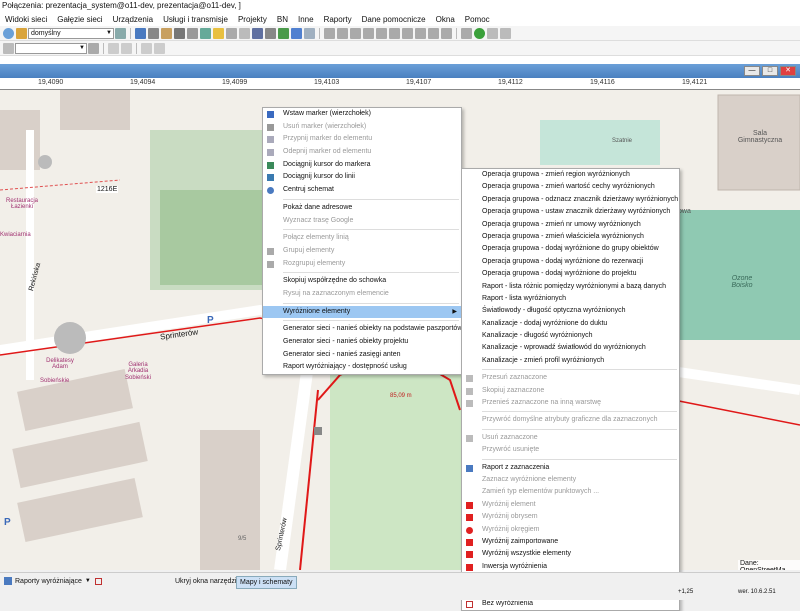 Image resolution: width=800 pixels, height=611 pixels. I want to click on context-menu-item: Dociągnij kursor do linii, so click(362, 177).